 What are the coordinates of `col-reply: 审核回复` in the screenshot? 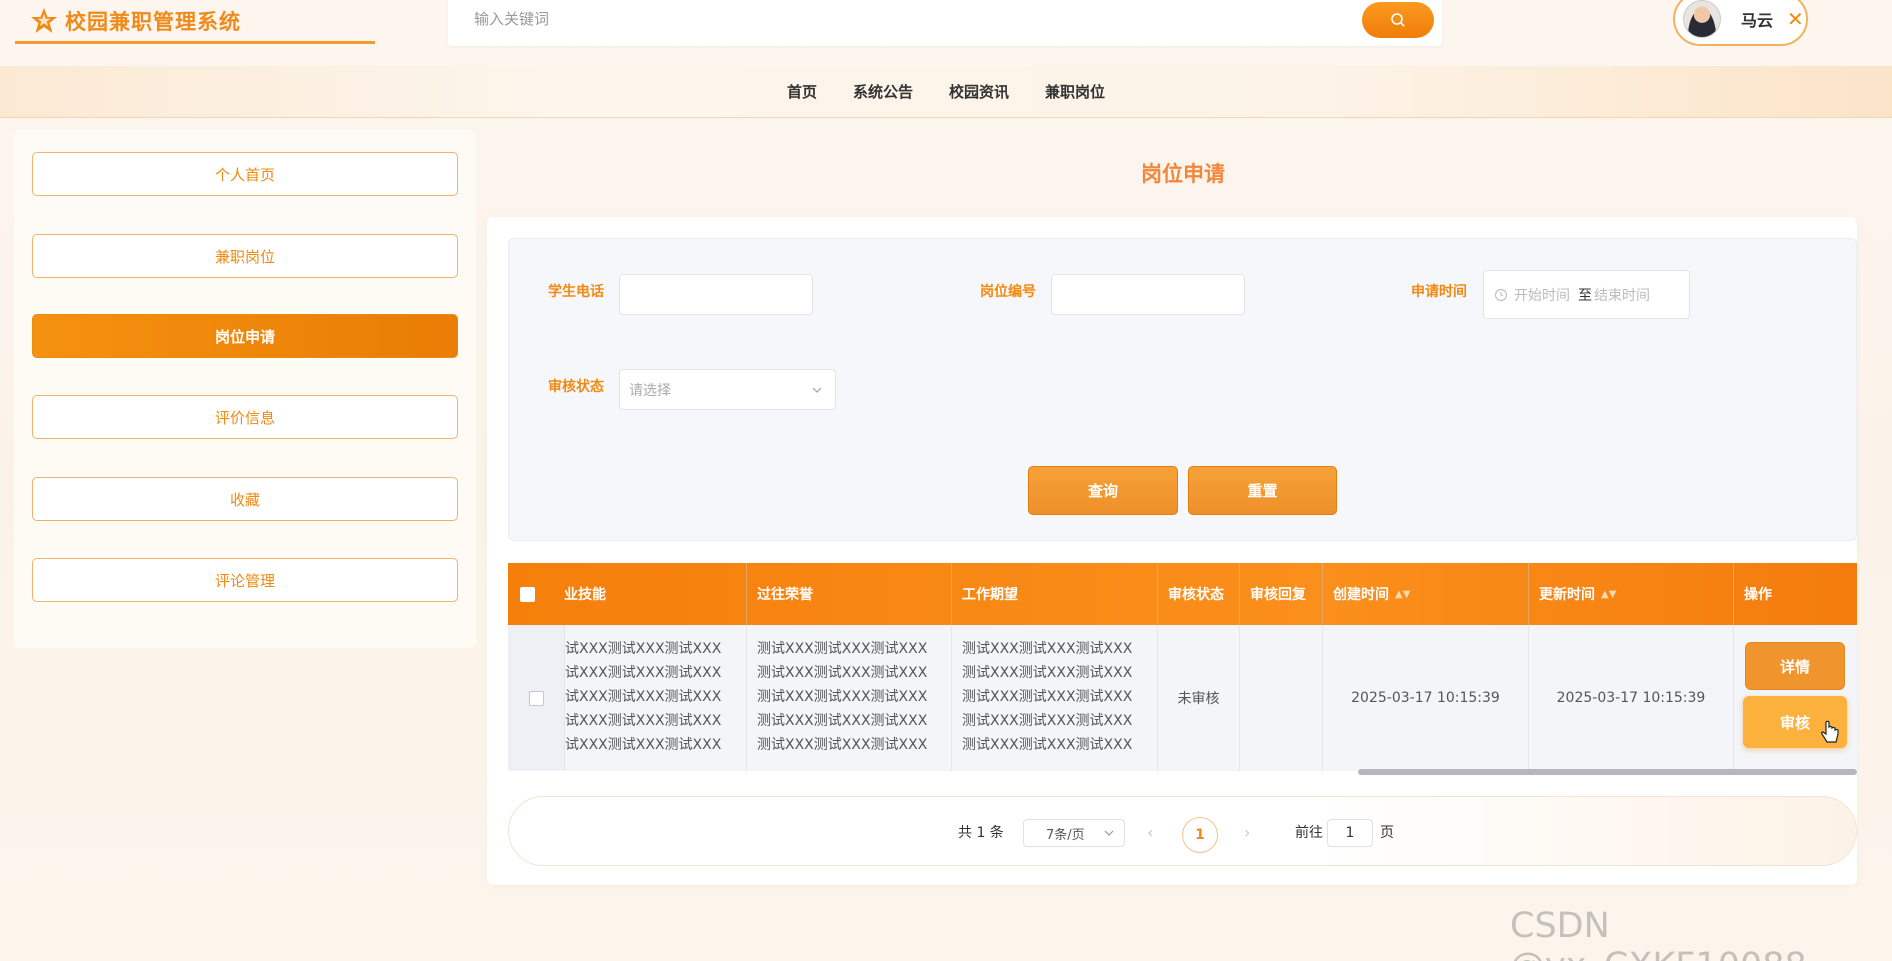 It's located at (1281, 594).